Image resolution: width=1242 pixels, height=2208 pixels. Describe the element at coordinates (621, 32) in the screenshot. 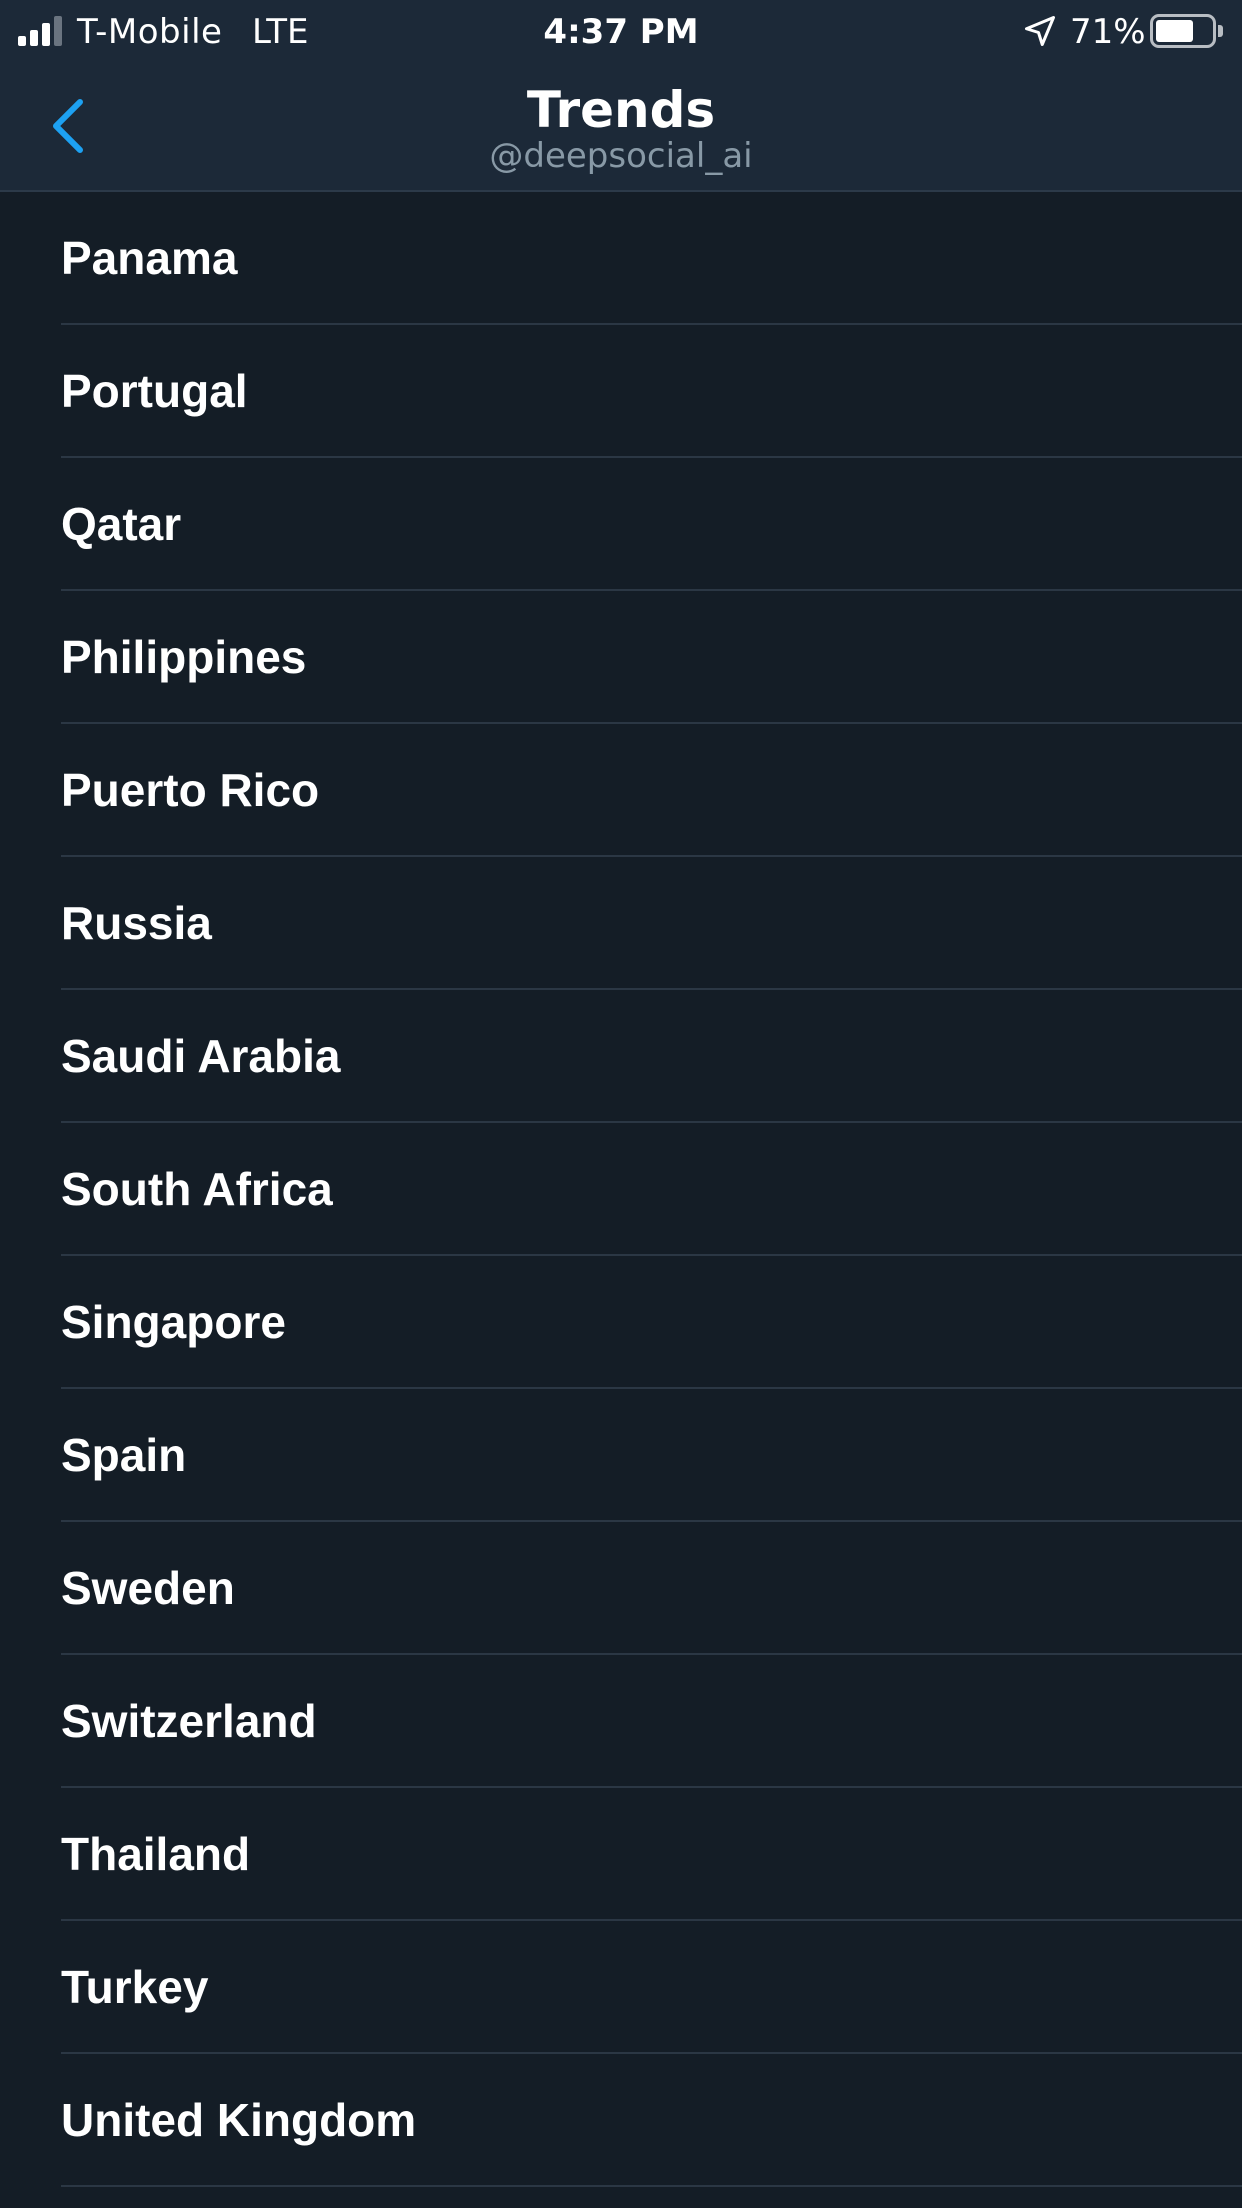

I see `status-bar: T-Mobile LTE 4:37 PM 71%` at that location.